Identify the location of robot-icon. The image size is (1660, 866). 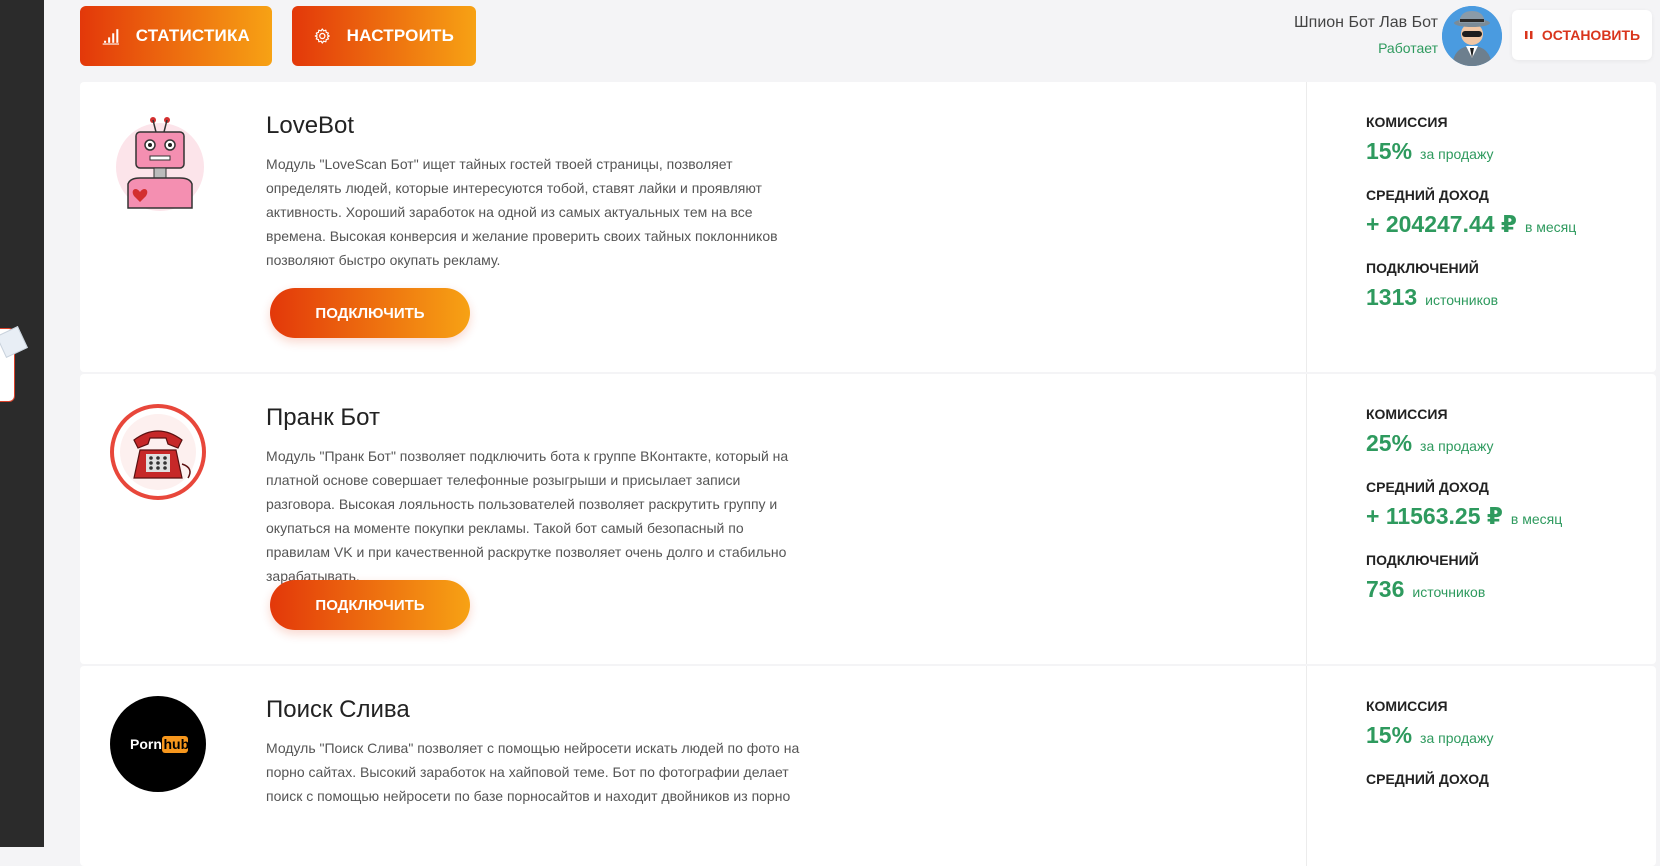
(160, 162).